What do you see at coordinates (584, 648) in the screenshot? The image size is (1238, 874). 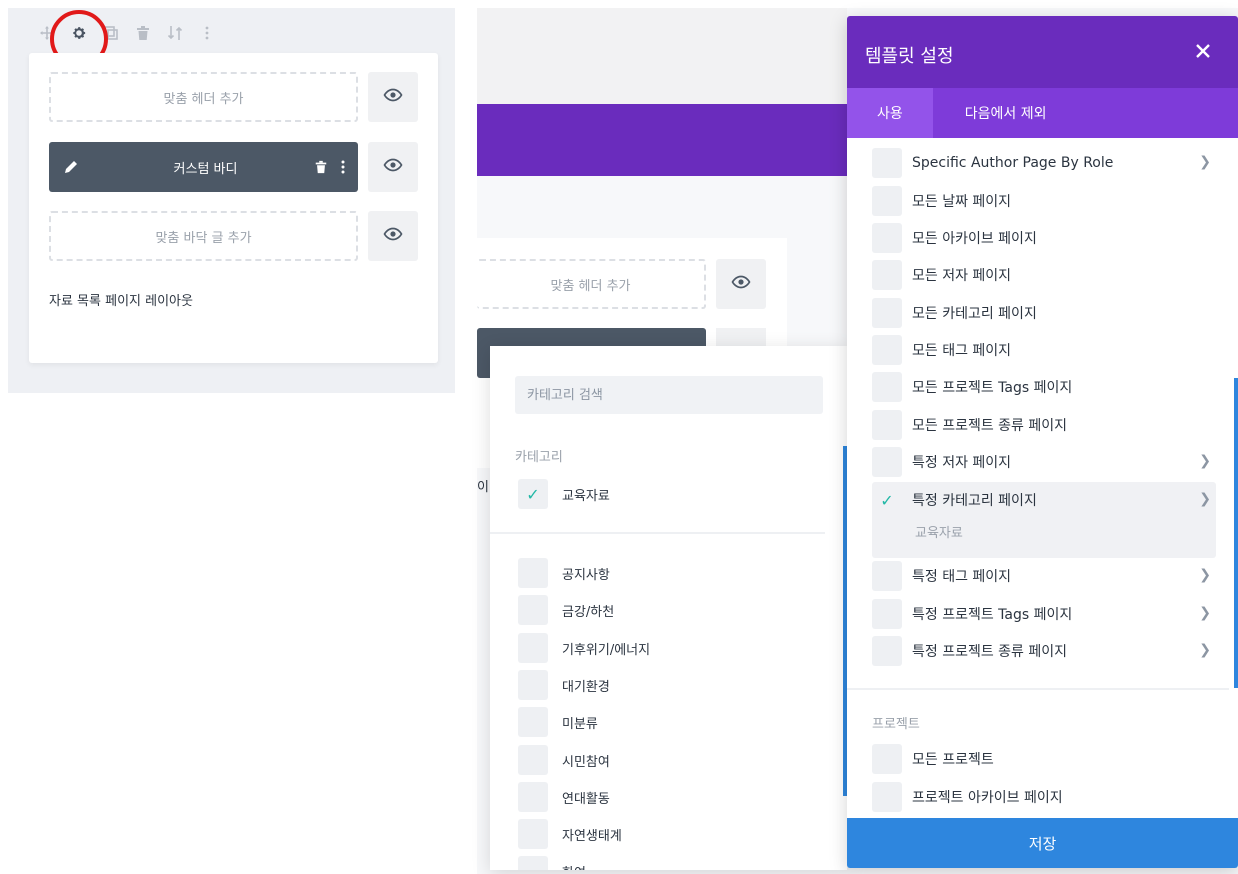 I see `category-option: 기후위기/에너지` at bounding box center [584, 648].